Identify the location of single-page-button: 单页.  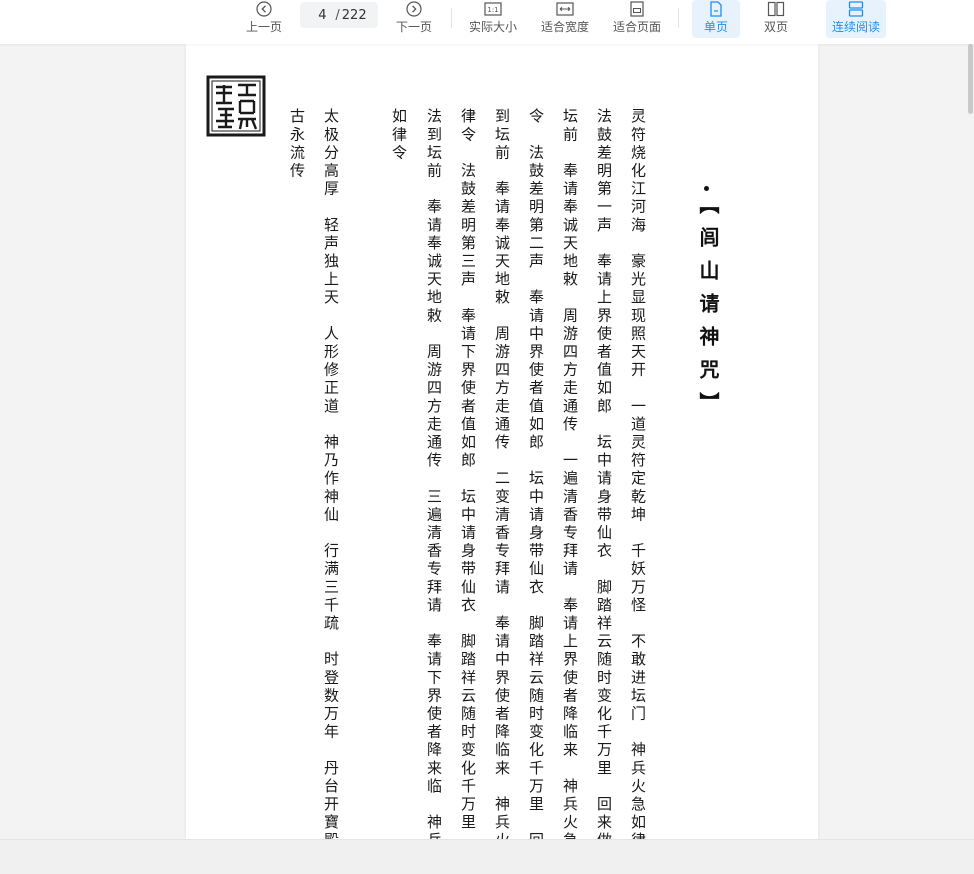
(716, 19).